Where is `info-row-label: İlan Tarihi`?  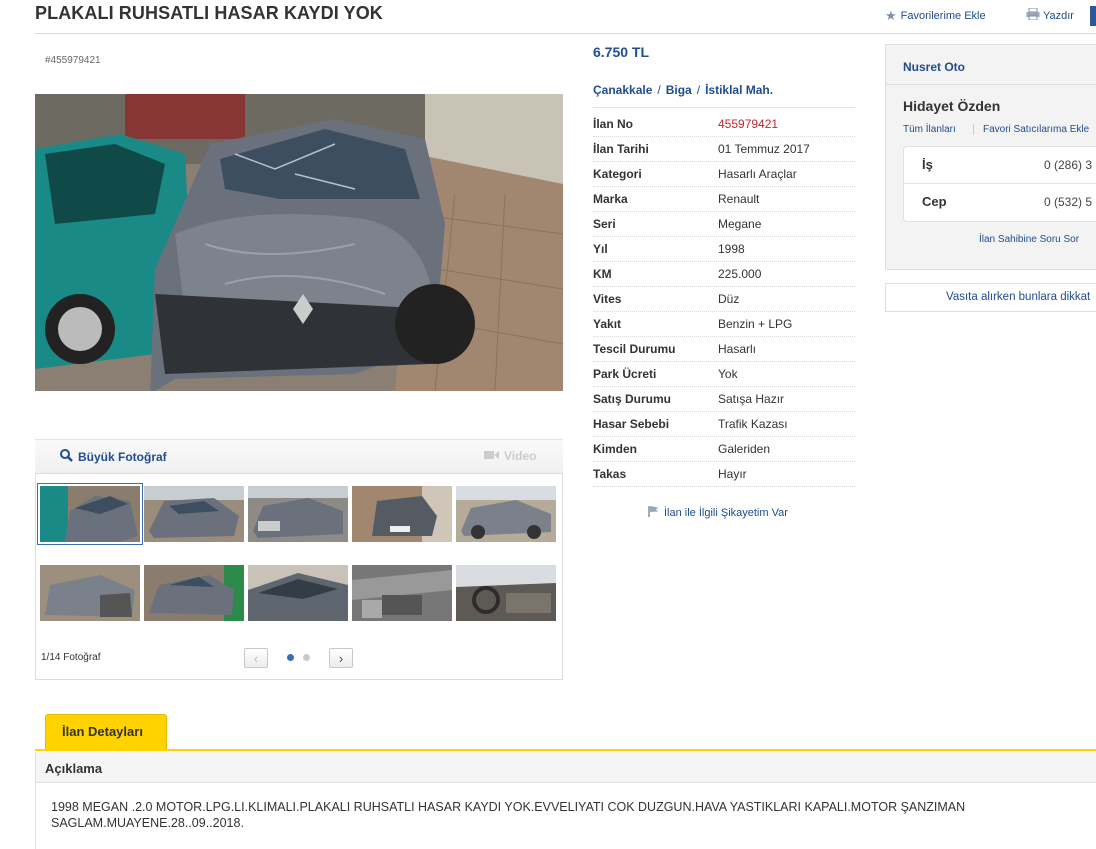
info-row-label: İlan Tarihi is located at coordinates (621, 149).